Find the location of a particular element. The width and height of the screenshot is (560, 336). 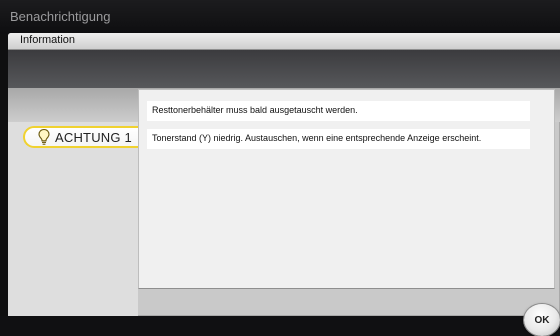

title-bar: Benachrichtigung is located at coordinates (280, 17).